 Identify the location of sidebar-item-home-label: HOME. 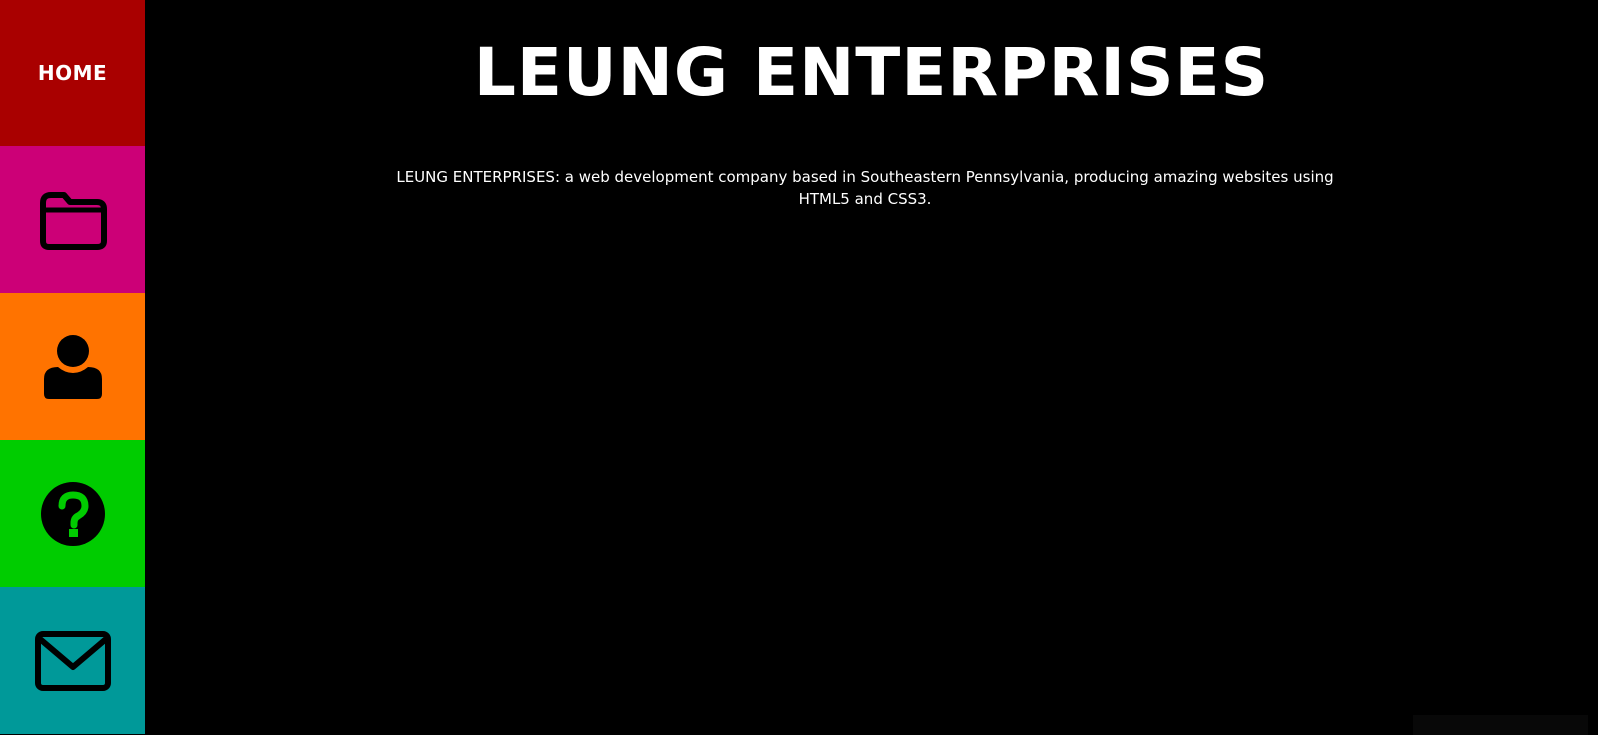
(72, 73).